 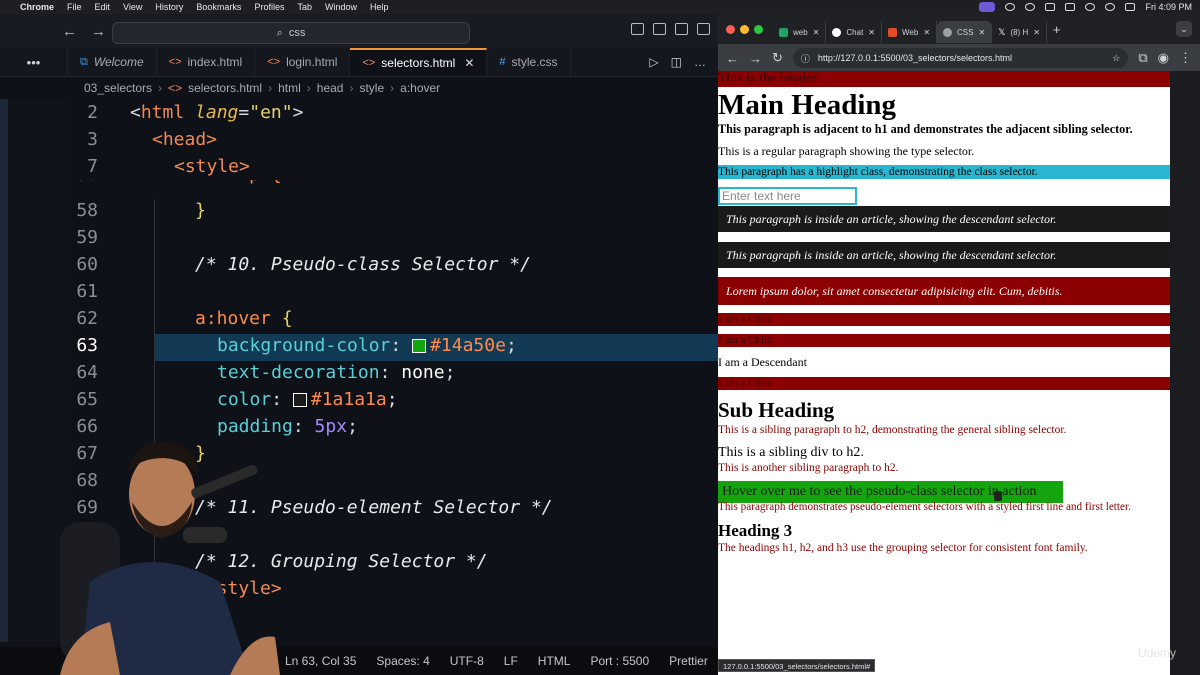 What do you see at coordinates (1050, 7) in the screenshot?
I see `bluetooth-icon` at bounding box center [1050, 7].